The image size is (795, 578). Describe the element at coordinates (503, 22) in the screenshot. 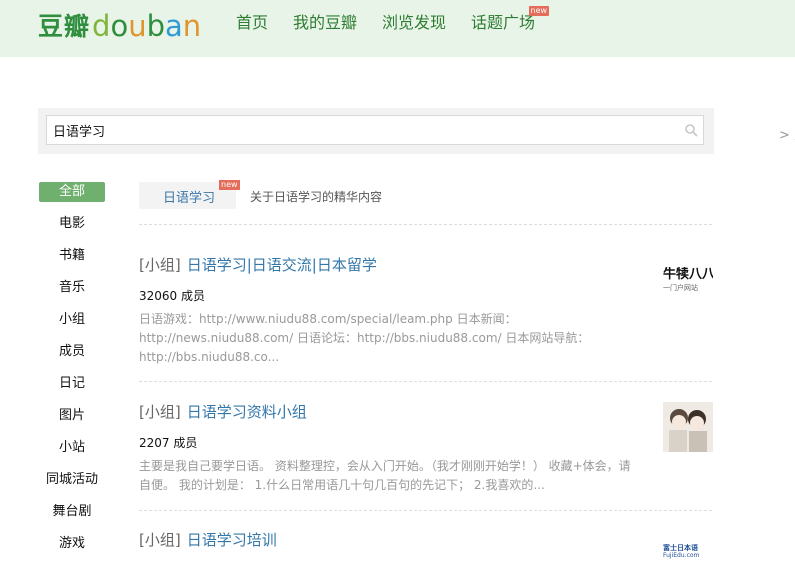

I see `nav-topic-square-label: 话题广场` at that location.